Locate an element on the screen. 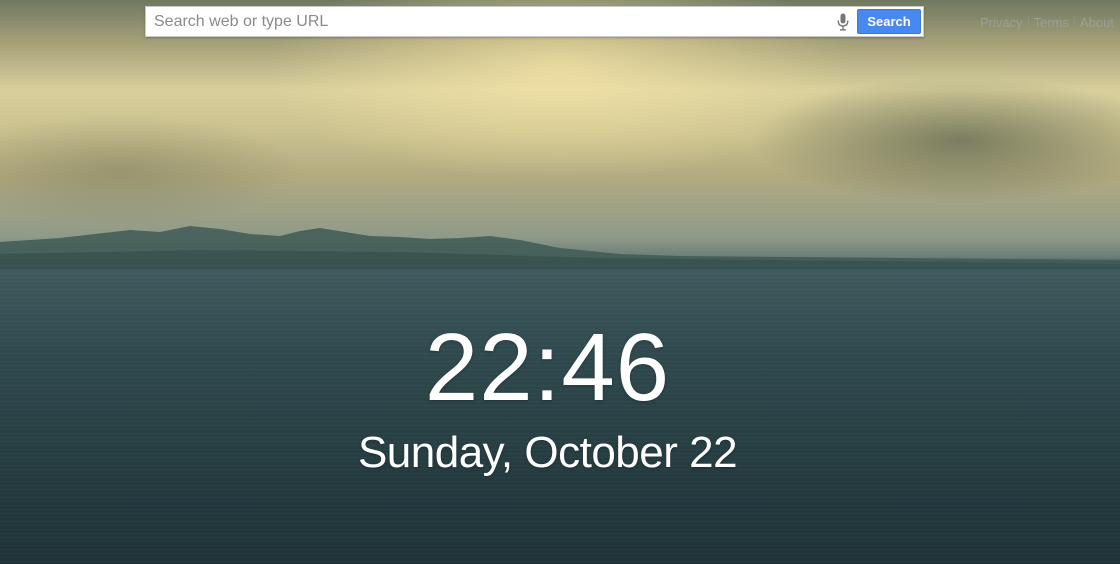 This screenshot has height=564, width=1120. clock-time: 22:46 is located at coordinates (547, 367).